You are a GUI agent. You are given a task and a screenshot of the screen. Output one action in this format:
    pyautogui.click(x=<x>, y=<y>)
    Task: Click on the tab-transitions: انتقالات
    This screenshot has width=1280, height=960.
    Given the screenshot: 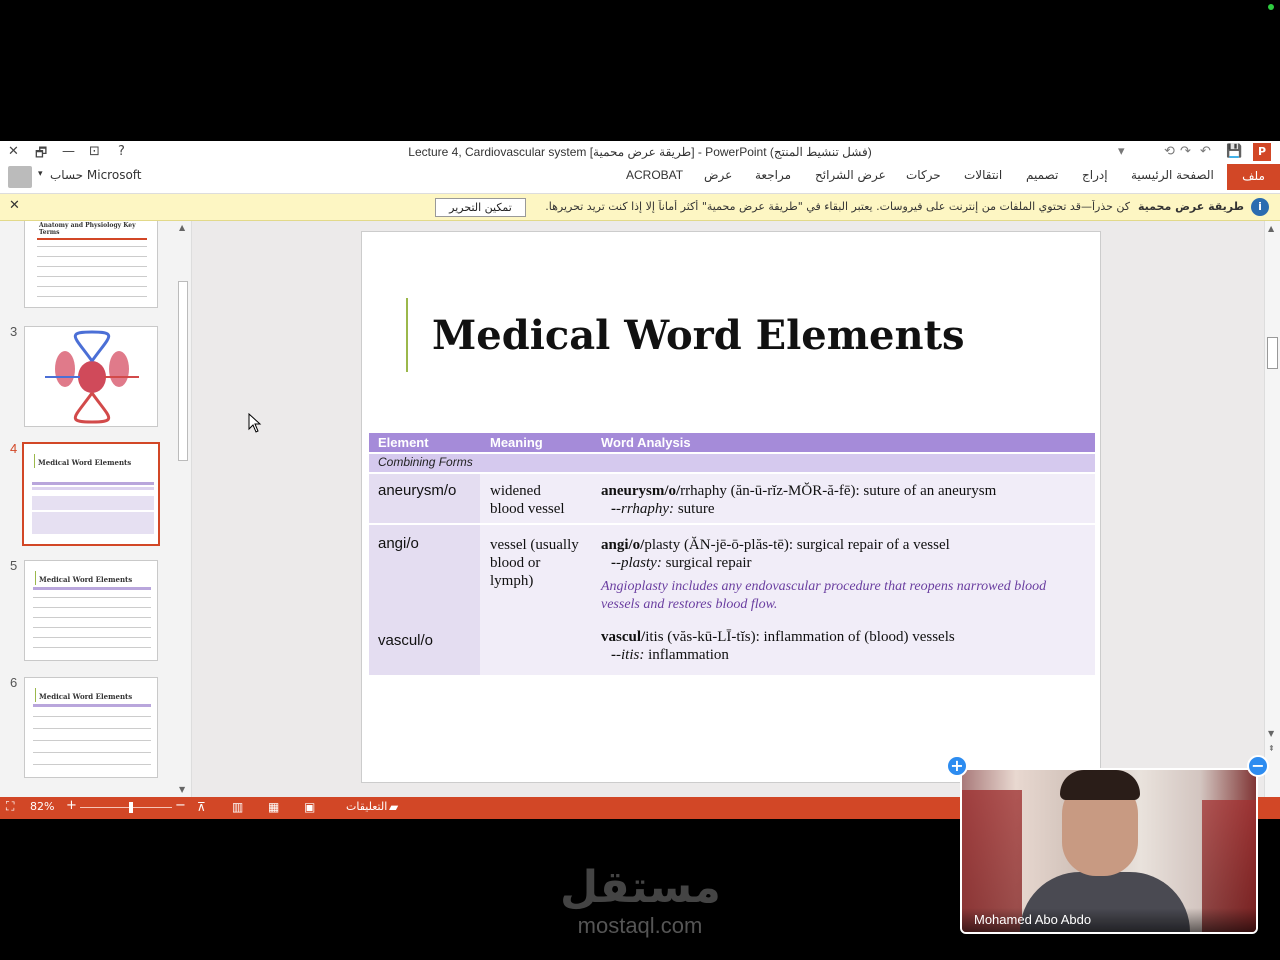 What is the action you would take?
    pyautogui.click(x=983, y=175)
    